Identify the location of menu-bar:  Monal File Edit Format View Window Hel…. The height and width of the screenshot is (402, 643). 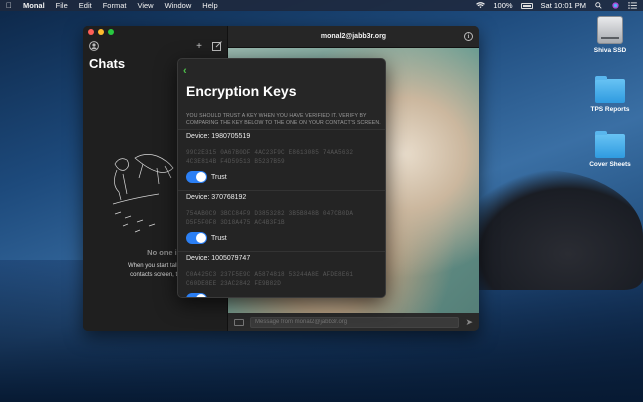
(321, 5).